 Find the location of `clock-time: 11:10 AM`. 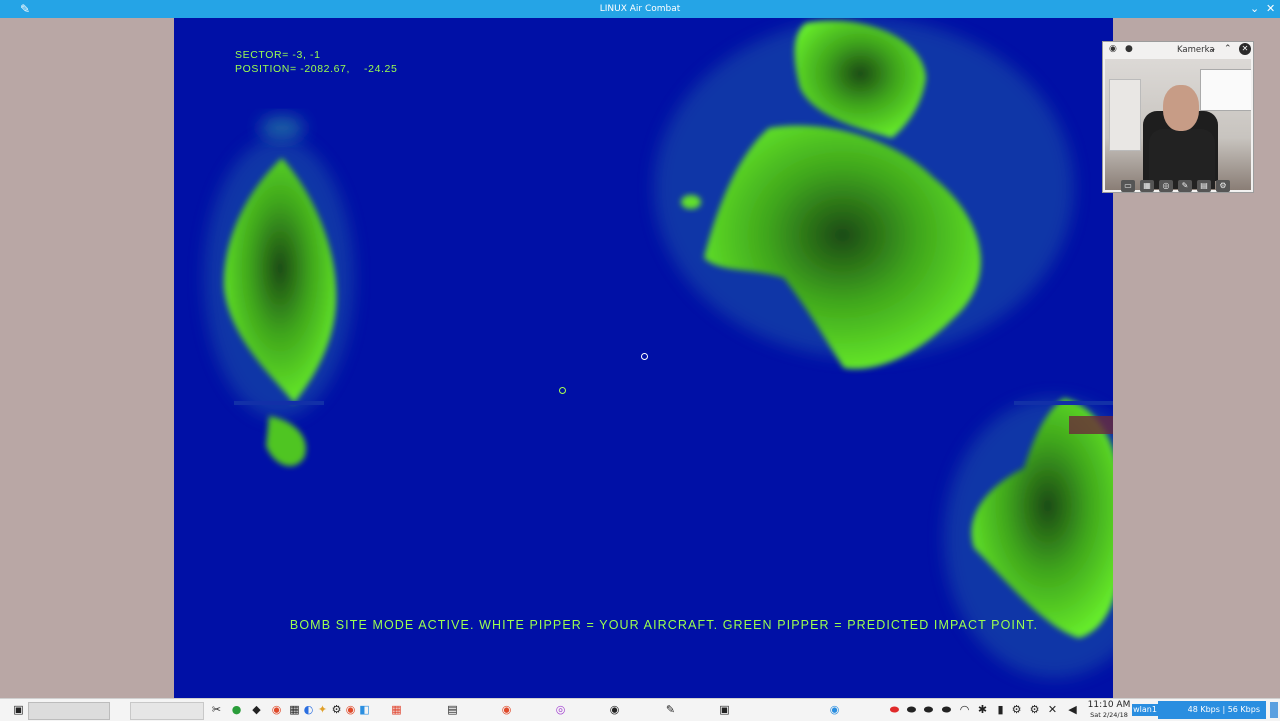

clock-time: 11:10 AM is located at coordinates (1109, 705).